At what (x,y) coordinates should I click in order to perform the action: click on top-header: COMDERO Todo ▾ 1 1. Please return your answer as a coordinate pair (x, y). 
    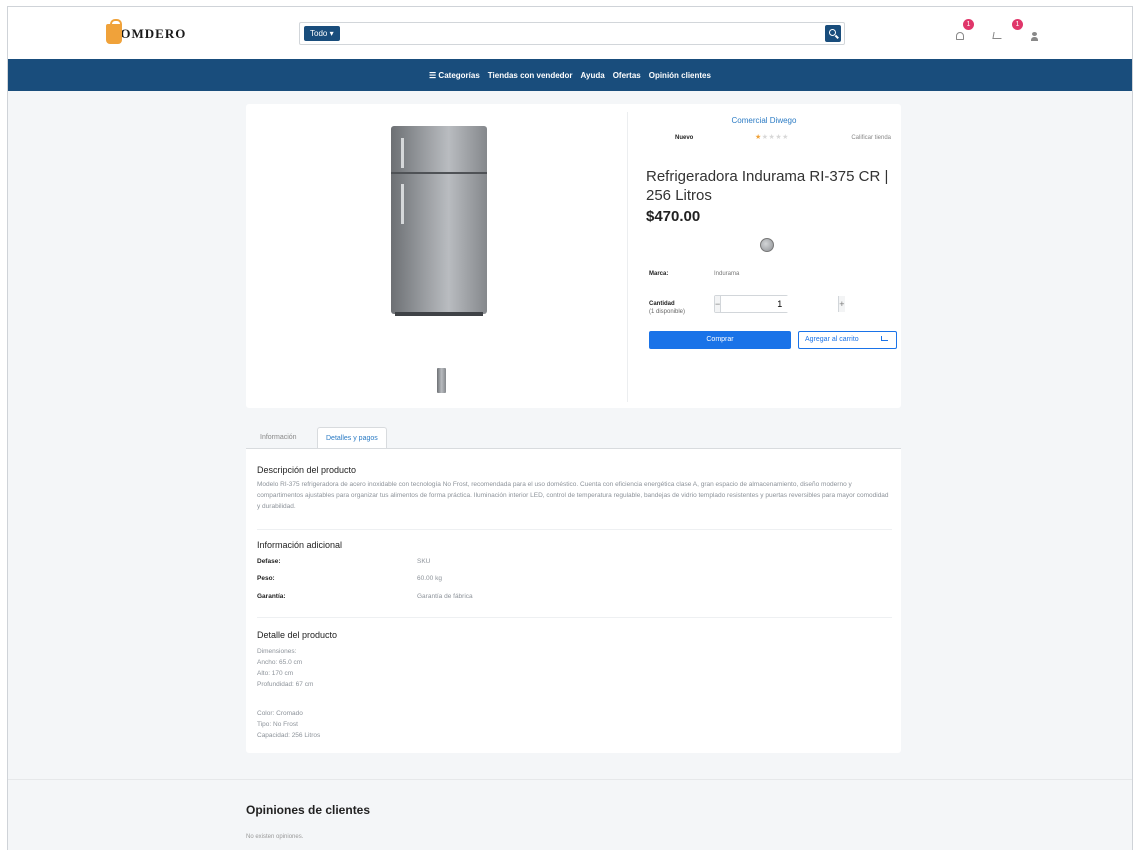
    Looking at the image, I should click on (570, 33).